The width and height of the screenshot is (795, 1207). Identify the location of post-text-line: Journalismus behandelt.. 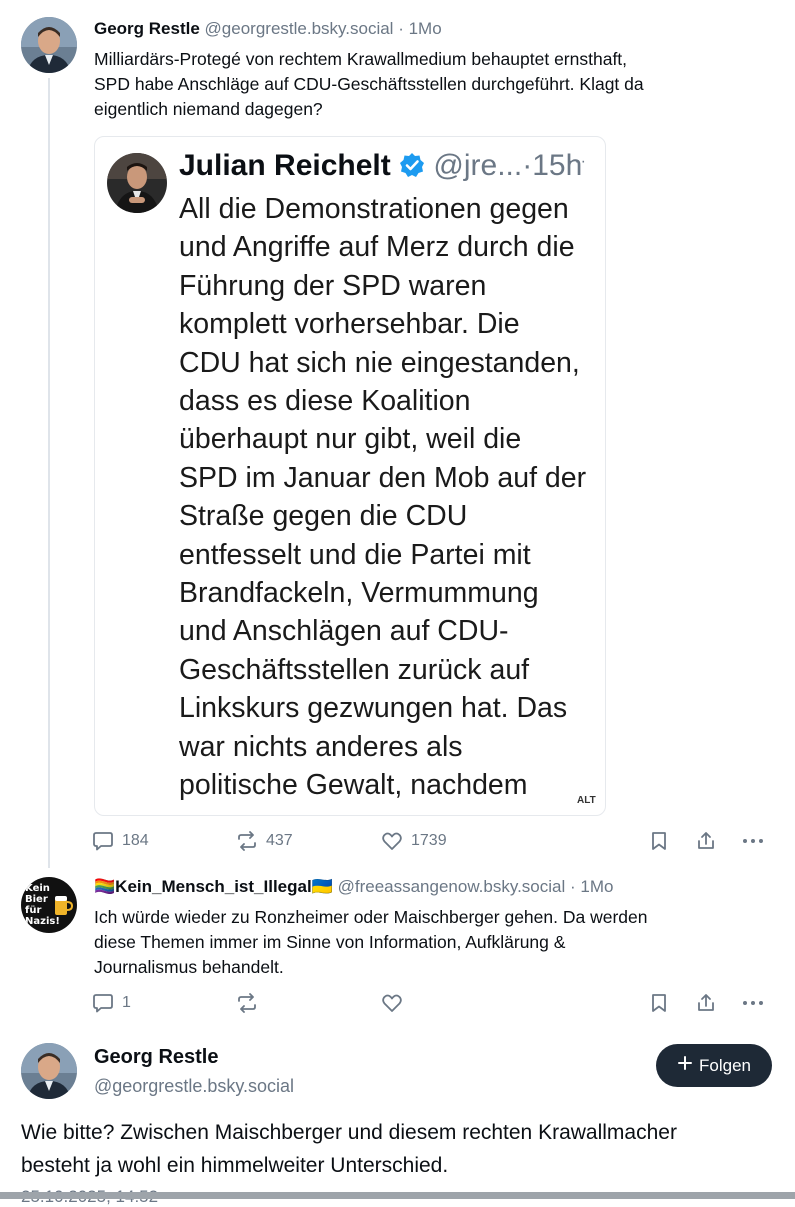
(189, 967).